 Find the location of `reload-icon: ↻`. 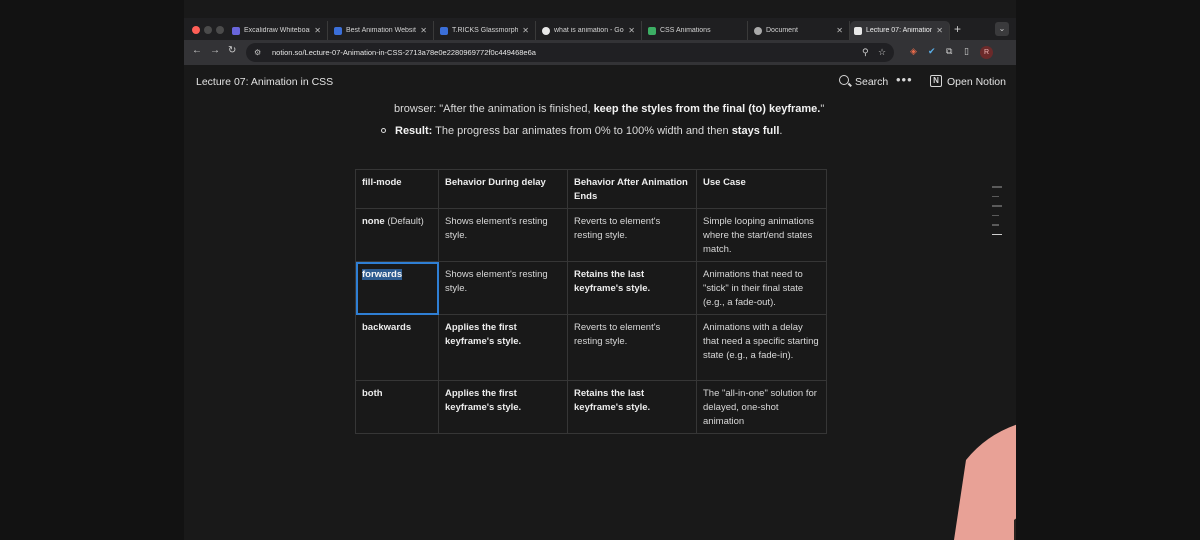

reload-icon: ↻ is located at coordinates (232, 50).